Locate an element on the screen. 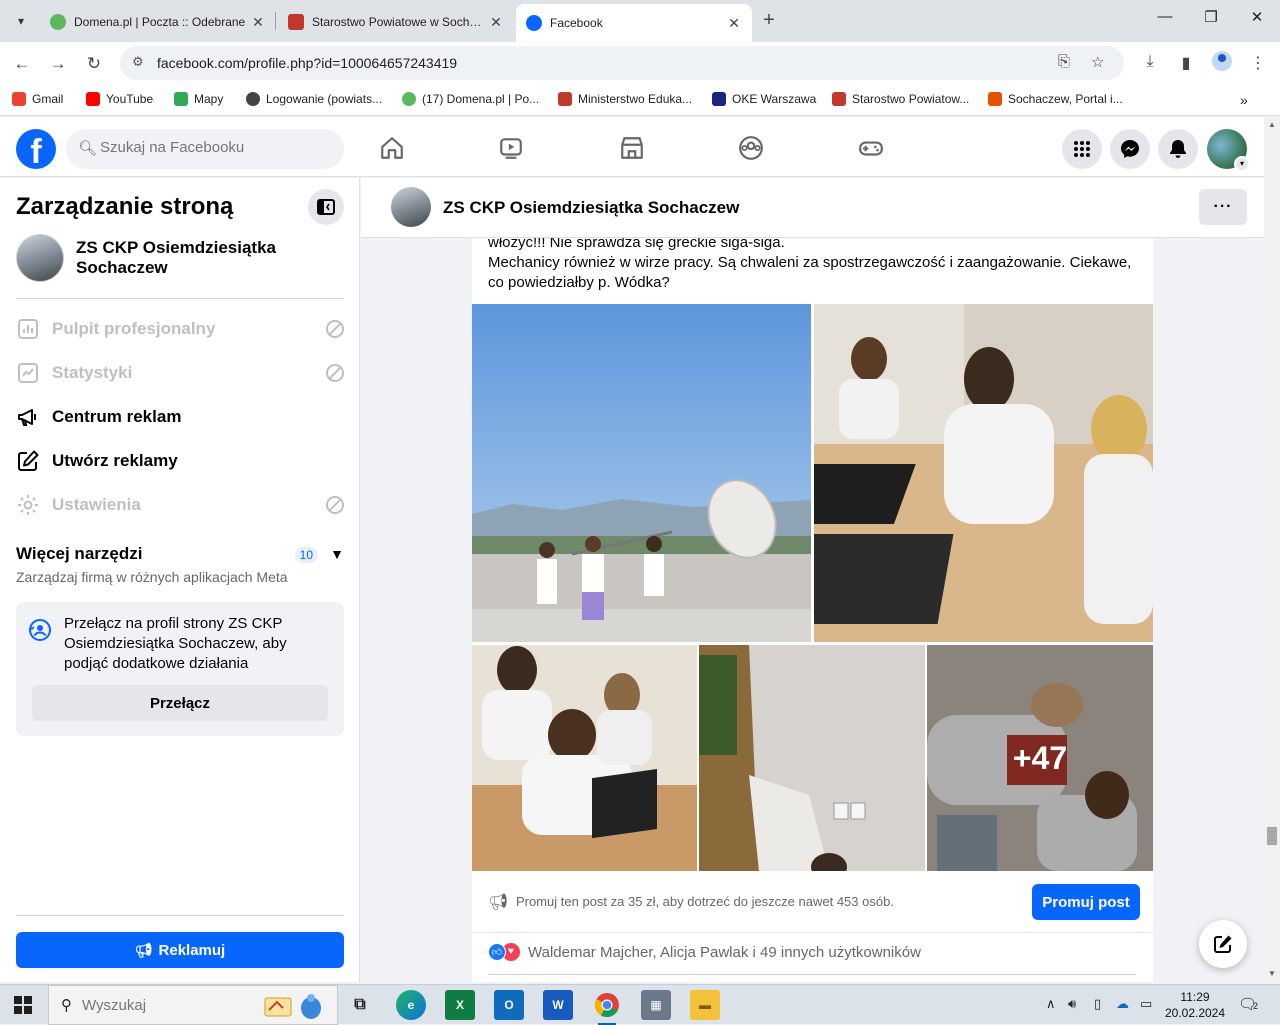 Image resolution: width=1280 pixels, height=1025 pixels. forward-arrow-icon: → is located at coordinates (58, 64).